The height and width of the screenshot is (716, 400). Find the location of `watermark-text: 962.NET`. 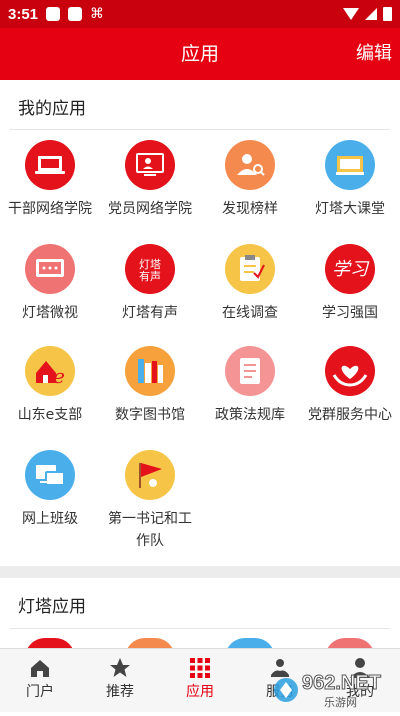

watermark-text: 962.NET is located at coordinates (342, 683).